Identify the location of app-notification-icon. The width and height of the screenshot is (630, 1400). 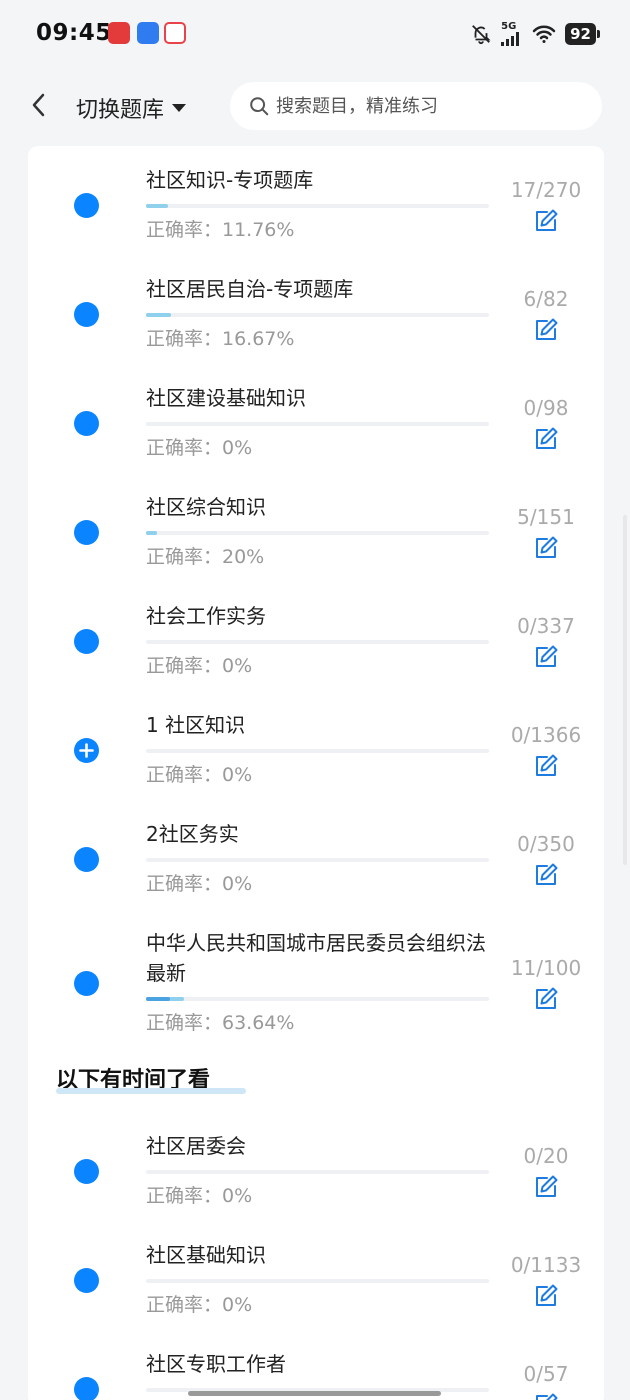
(119, 33).